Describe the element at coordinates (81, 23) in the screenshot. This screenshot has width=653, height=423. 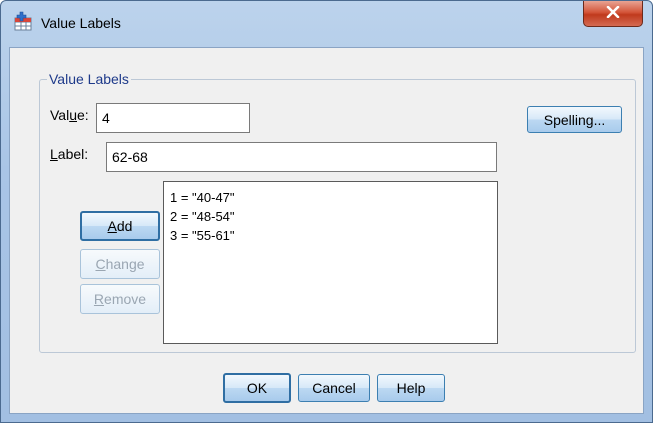
I see `window-title: Value Labels` at that location.